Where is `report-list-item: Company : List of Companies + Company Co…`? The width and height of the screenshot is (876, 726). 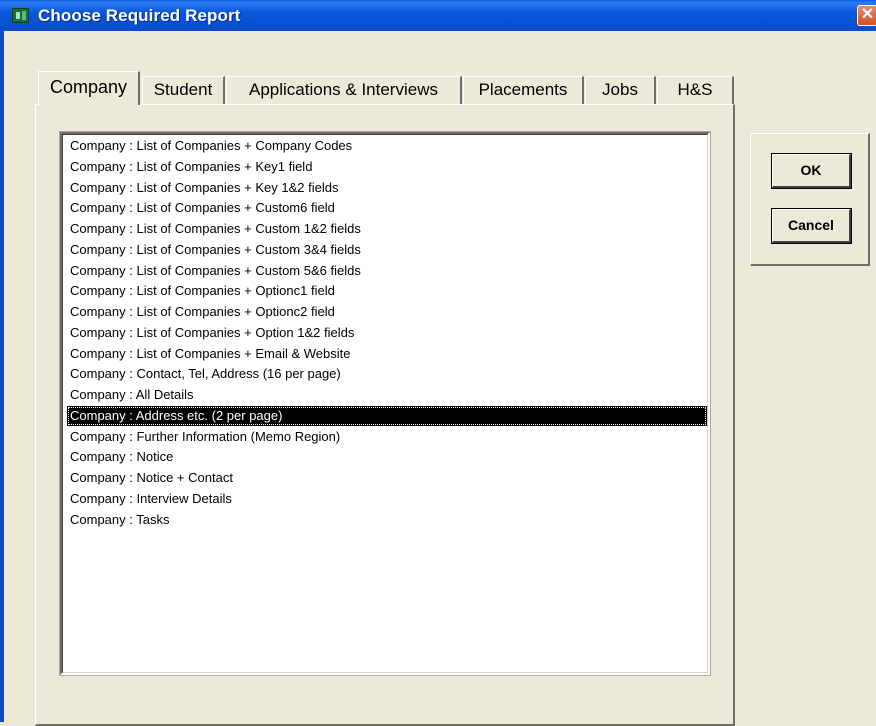
report-list-item: Company : List of Companies + Company Co… is located at coordinates (387, 146).